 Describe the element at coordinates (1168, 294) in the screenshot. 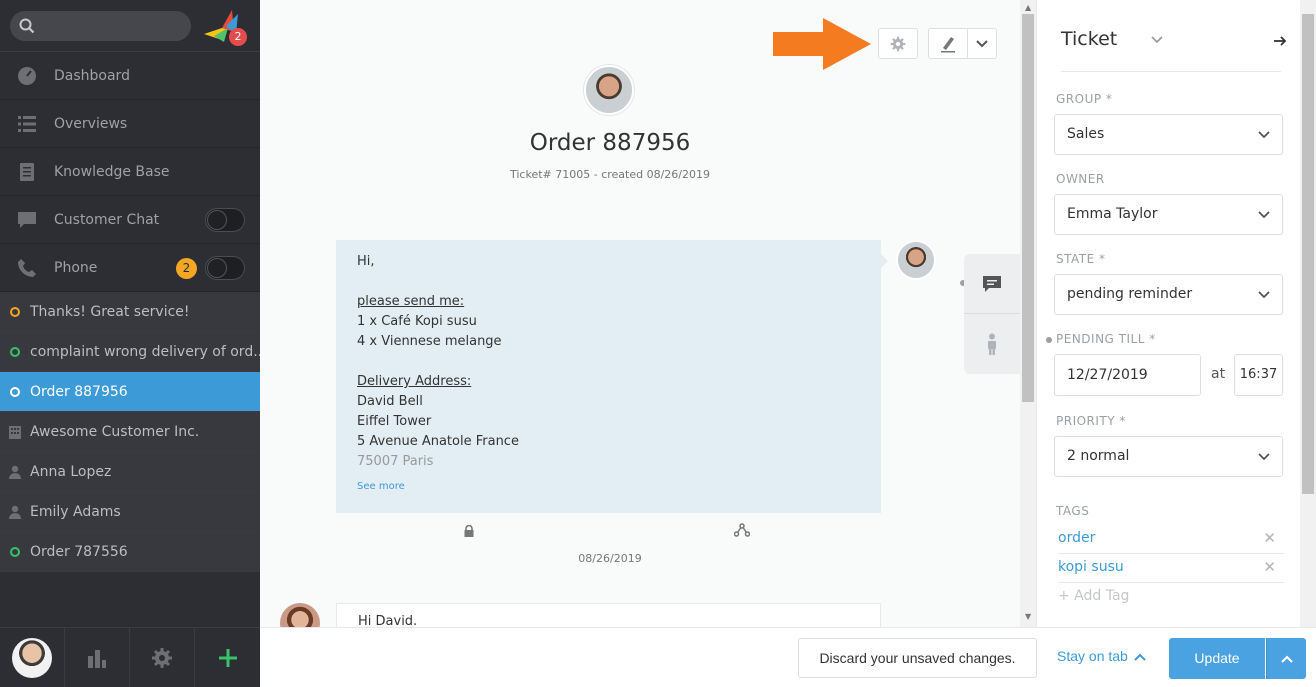

I see `state-select: pending reminder` at that location.